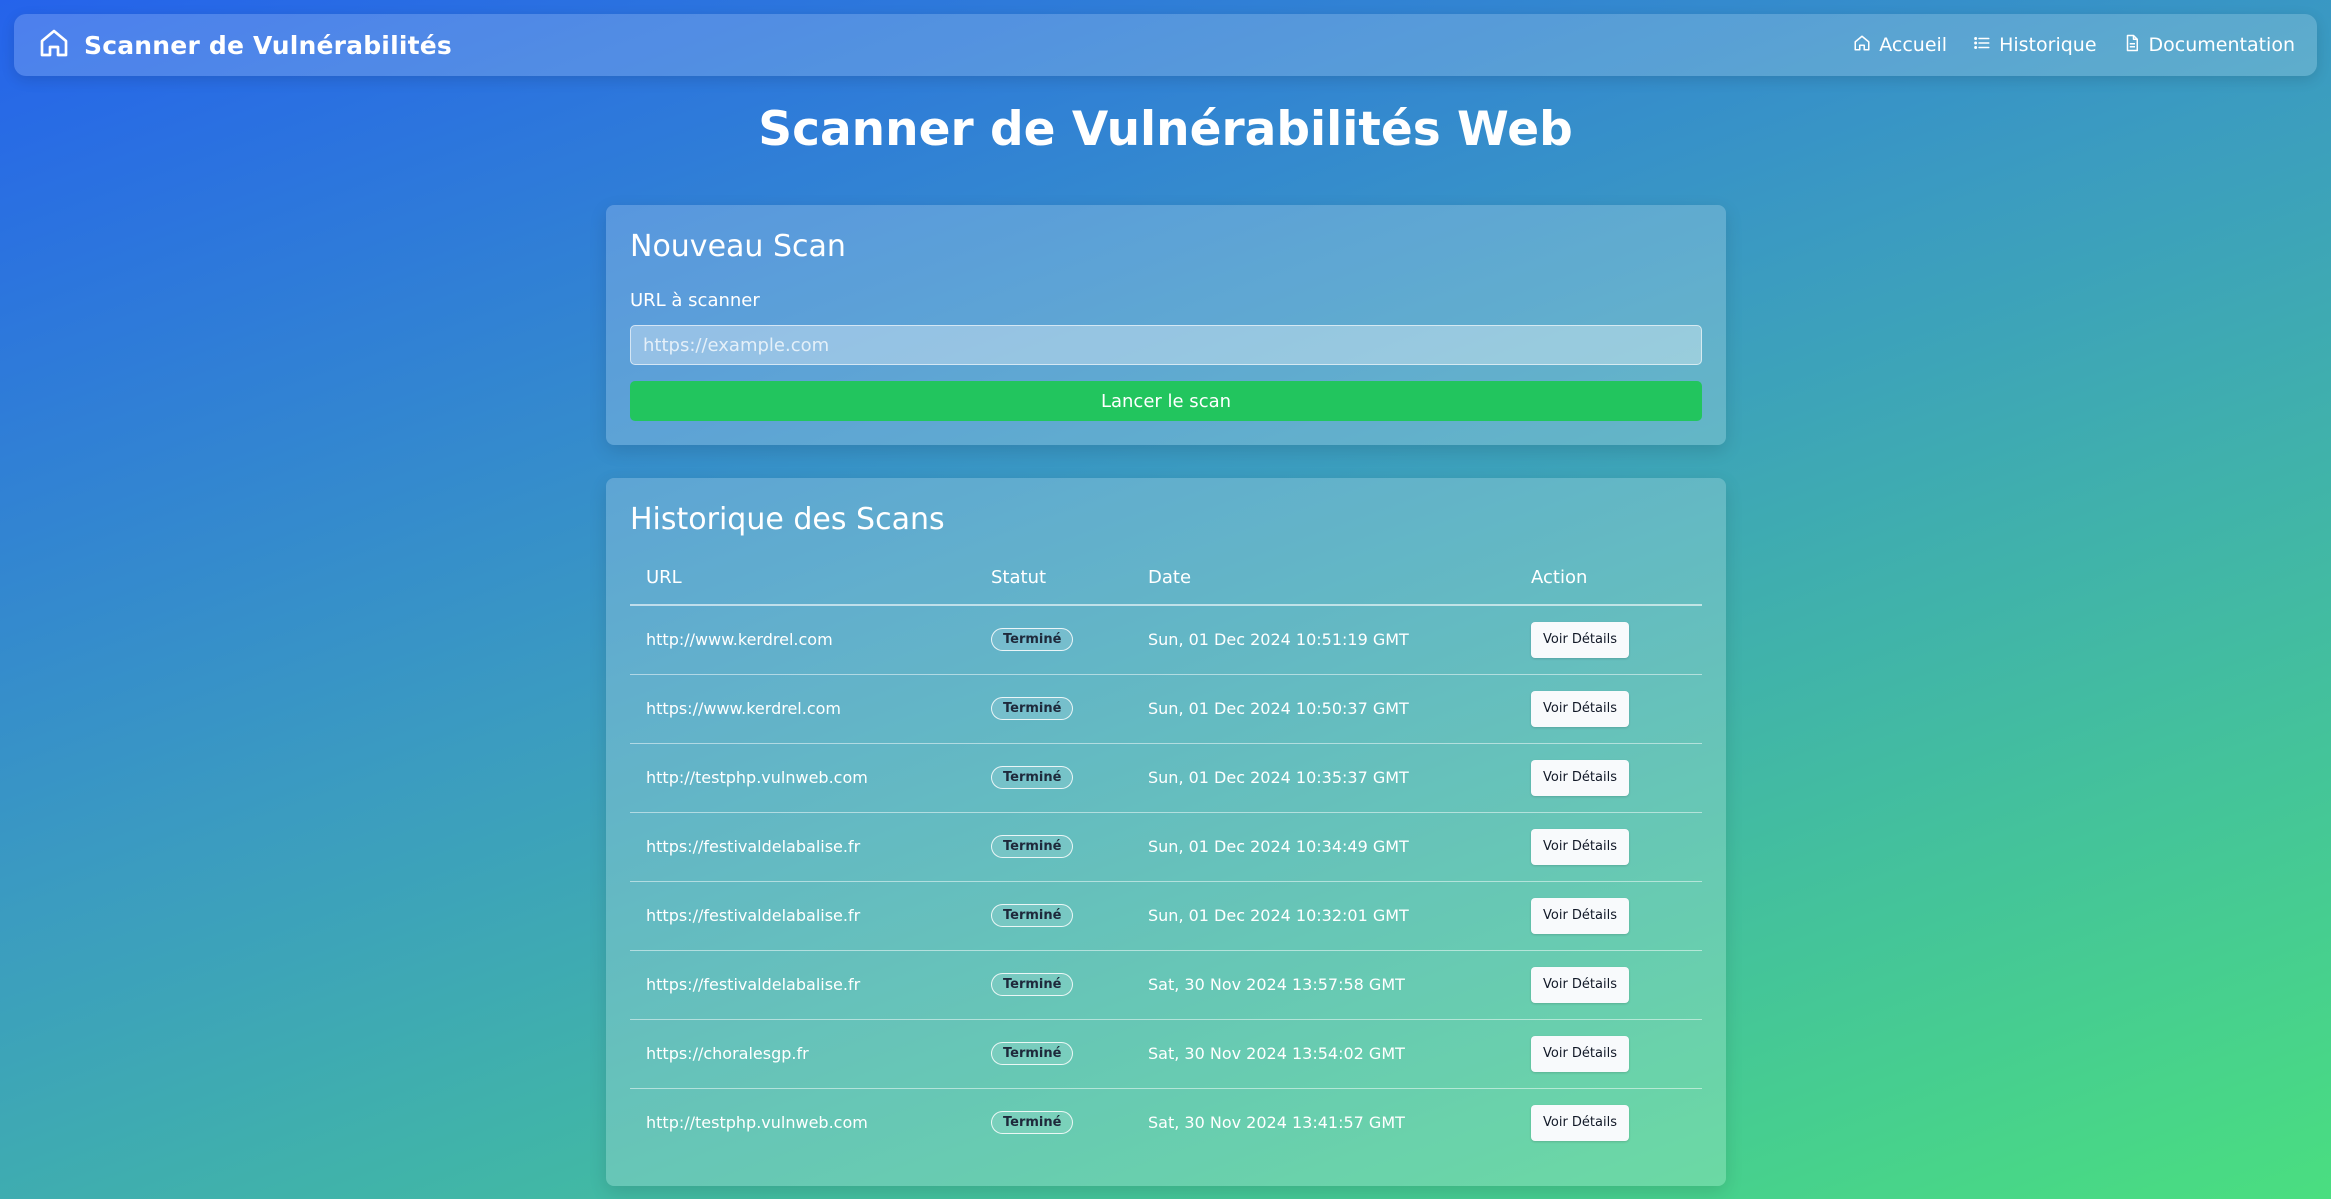 Image resolution: width=2331 pixels, height=1199 pixels. What do you see at coordinates (802, 584) in the screenshot?
I see `column-header-url: URL` at bounding box center [802, 584].